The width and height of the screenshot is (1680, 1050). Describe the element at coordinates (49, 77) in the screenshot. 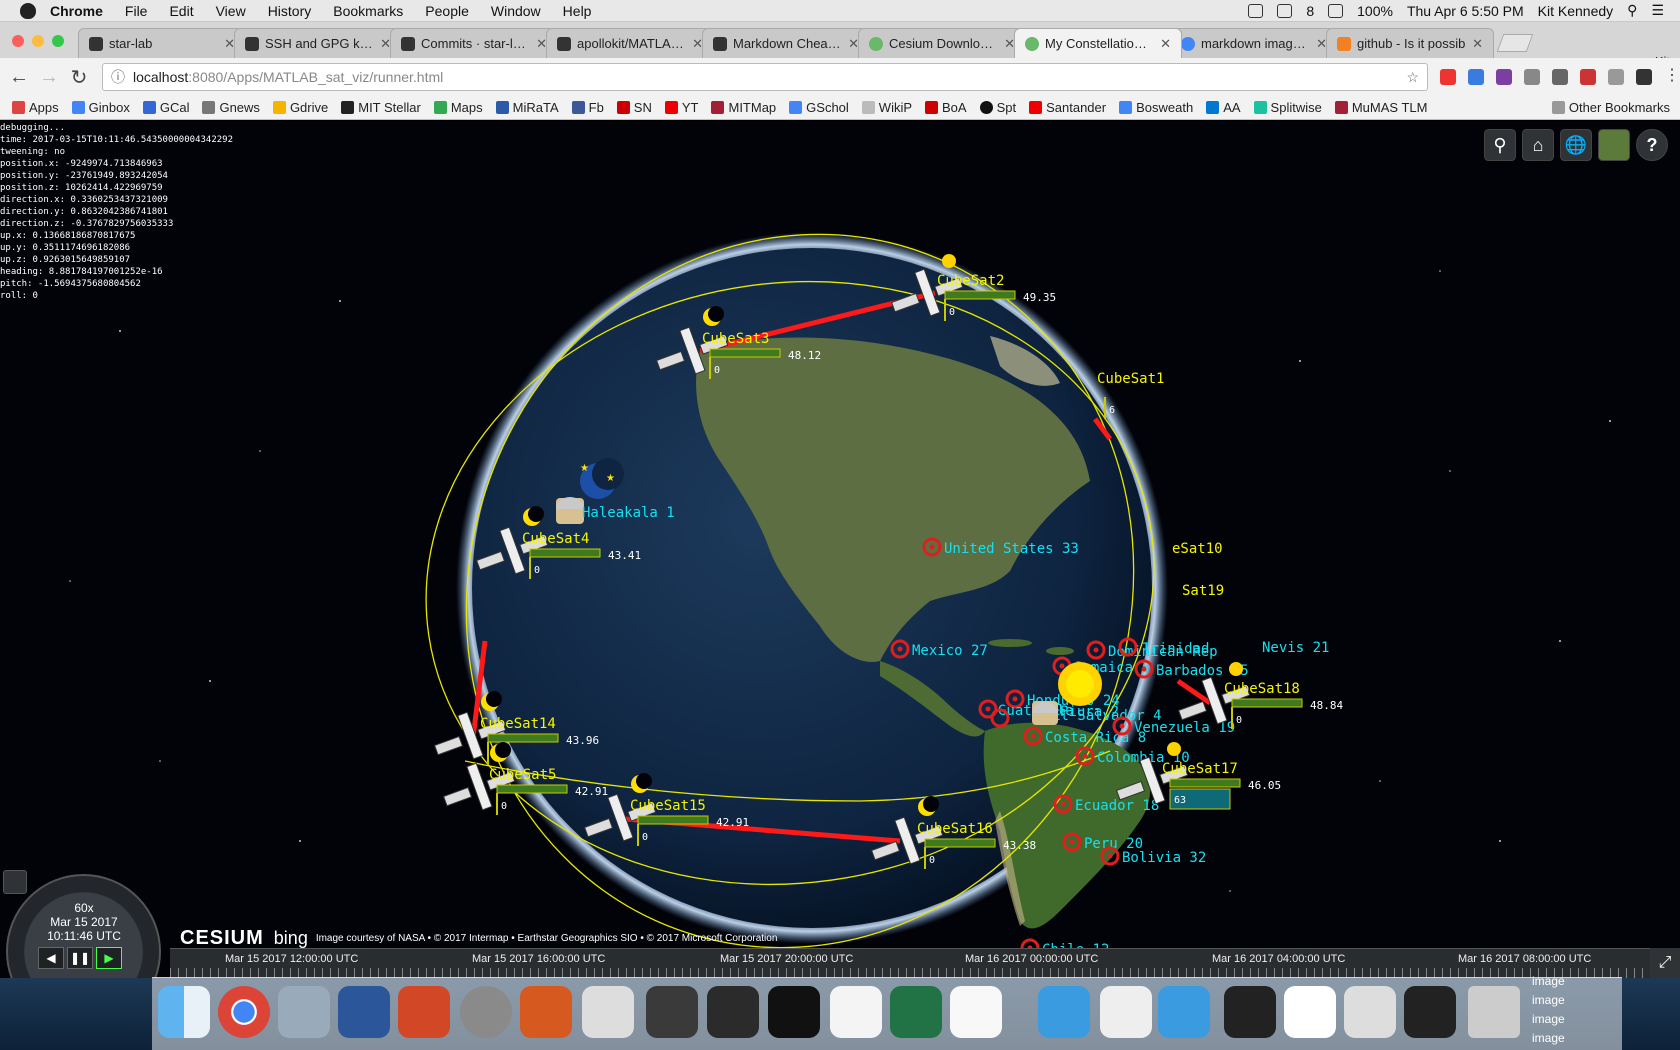

I see `forward-arrow-icon: →` at that location.